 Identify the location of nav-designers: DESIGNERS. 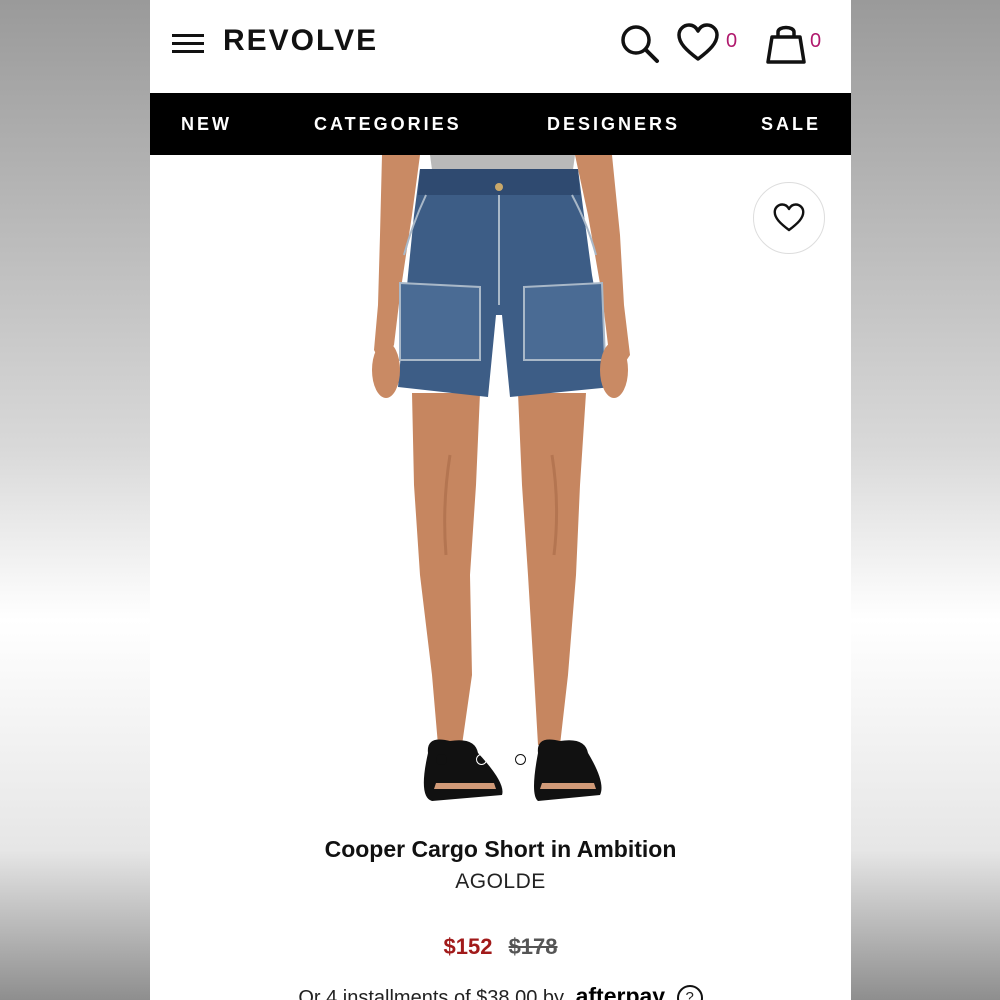
(613, 124).